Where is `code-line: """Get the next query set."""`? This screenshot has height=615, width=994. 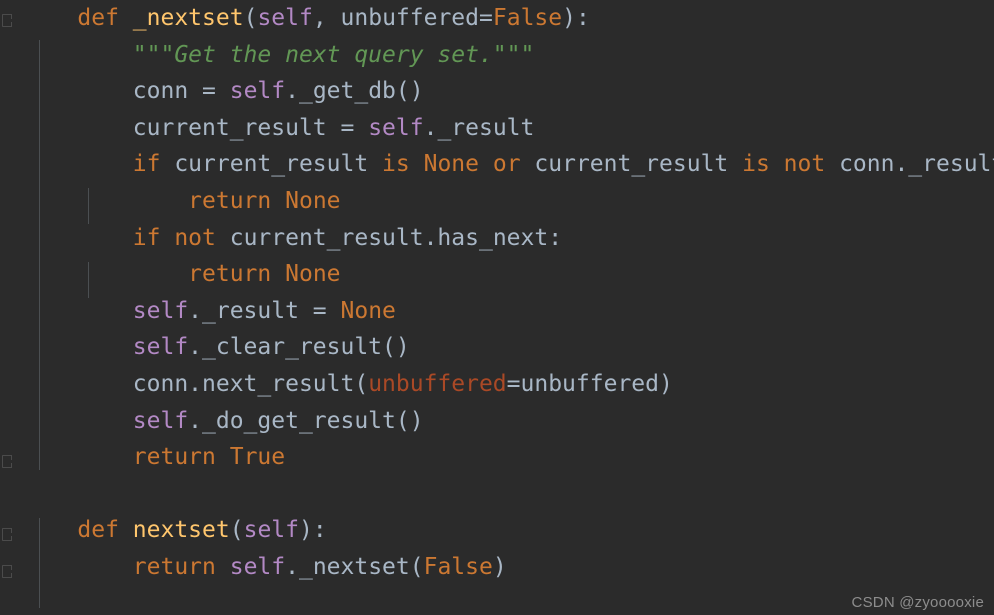
code-line: """Get the next query set.""" is located at coordinates (508, 55).